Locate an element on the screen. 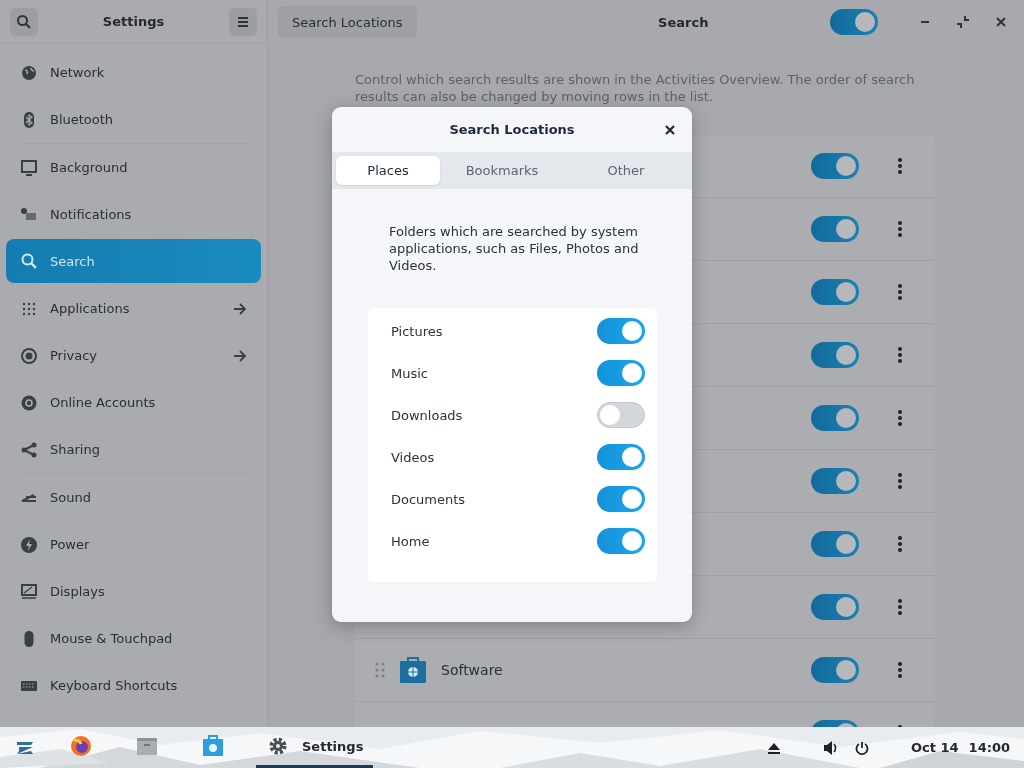  globe-icon is located at coordinates (29, 72).